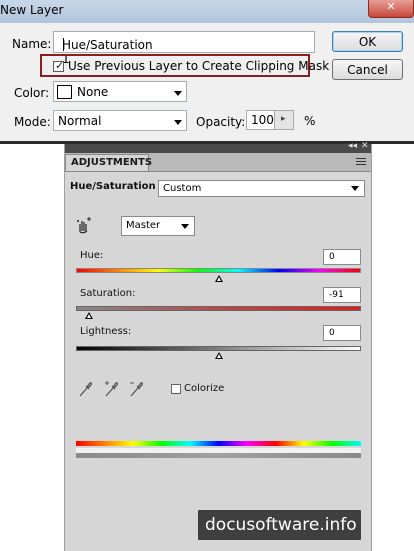  I want to click on channel-select: Master, so click(158, 226).